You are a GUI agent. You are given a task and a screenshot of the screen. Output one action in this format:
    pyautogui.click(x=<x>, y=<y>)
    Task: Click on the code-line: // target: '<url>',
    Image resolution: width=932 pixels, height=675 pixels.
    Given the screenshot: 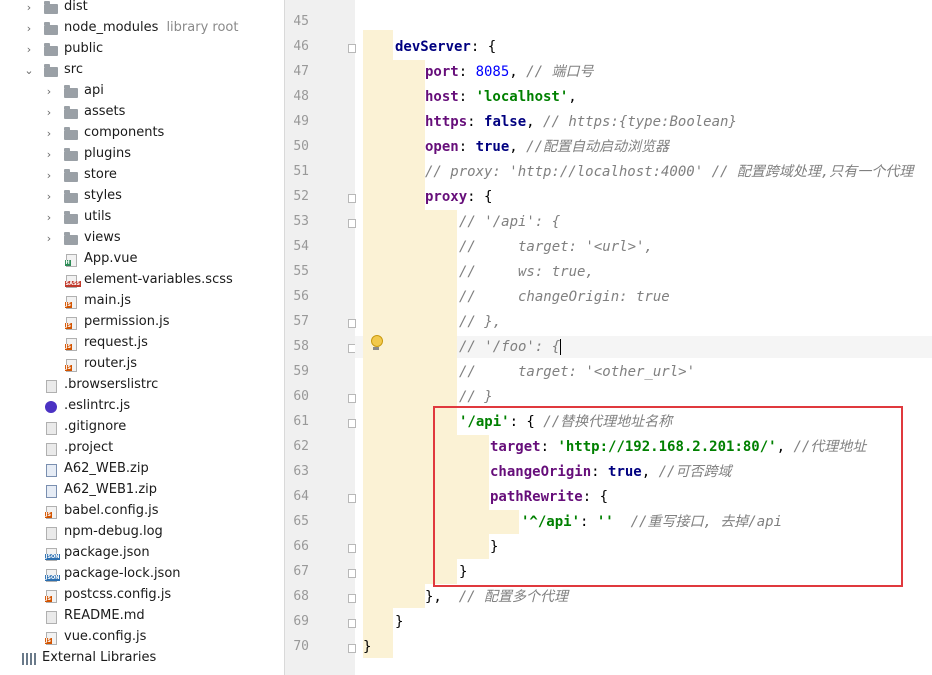 What is the action you would take?
    pyautogui.click(x=556, y=247)
    